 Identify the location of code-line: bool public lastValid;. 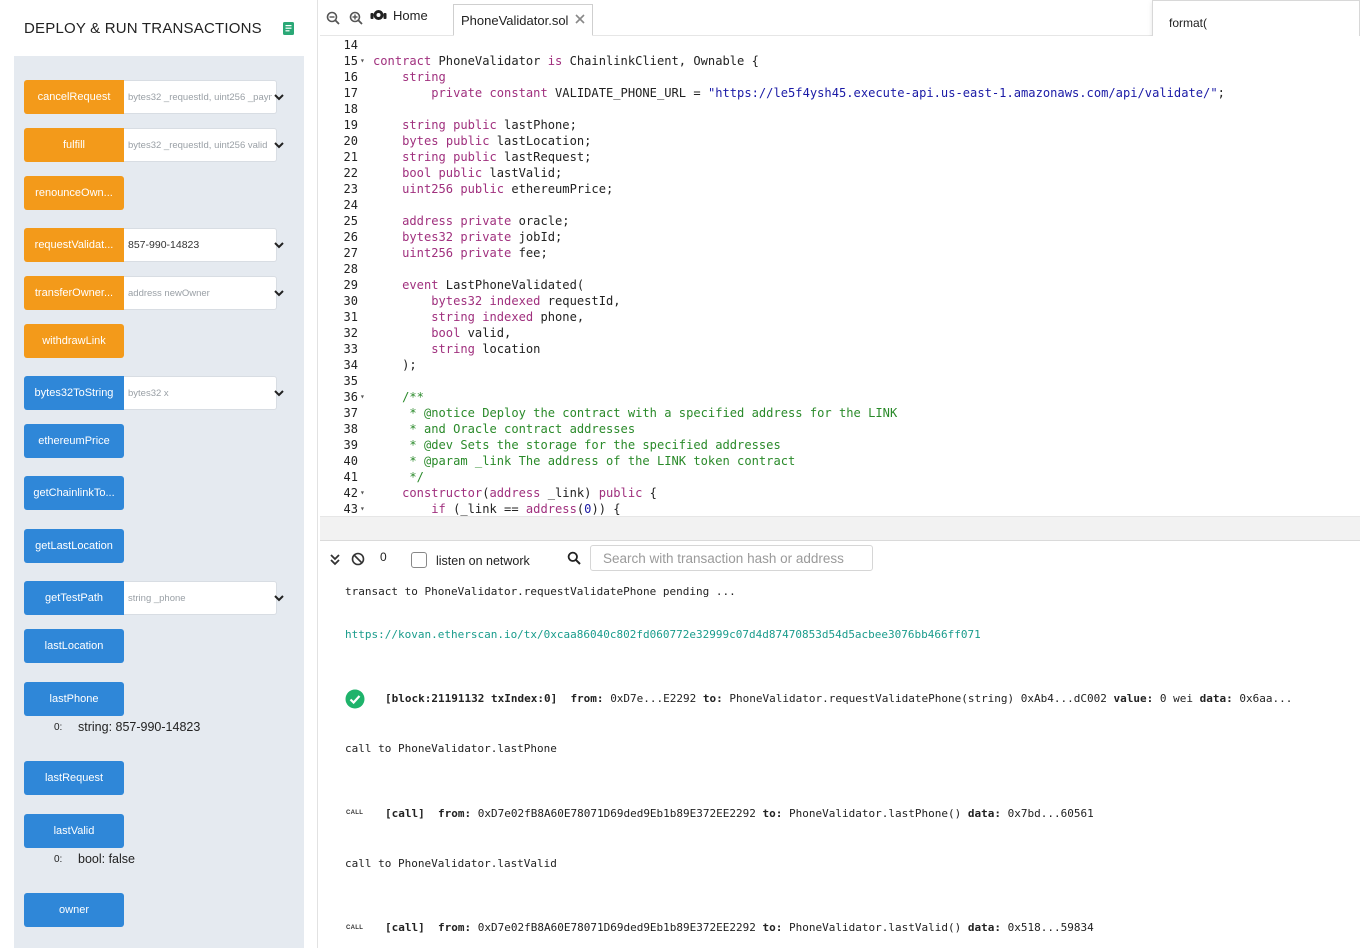
(467, 173).